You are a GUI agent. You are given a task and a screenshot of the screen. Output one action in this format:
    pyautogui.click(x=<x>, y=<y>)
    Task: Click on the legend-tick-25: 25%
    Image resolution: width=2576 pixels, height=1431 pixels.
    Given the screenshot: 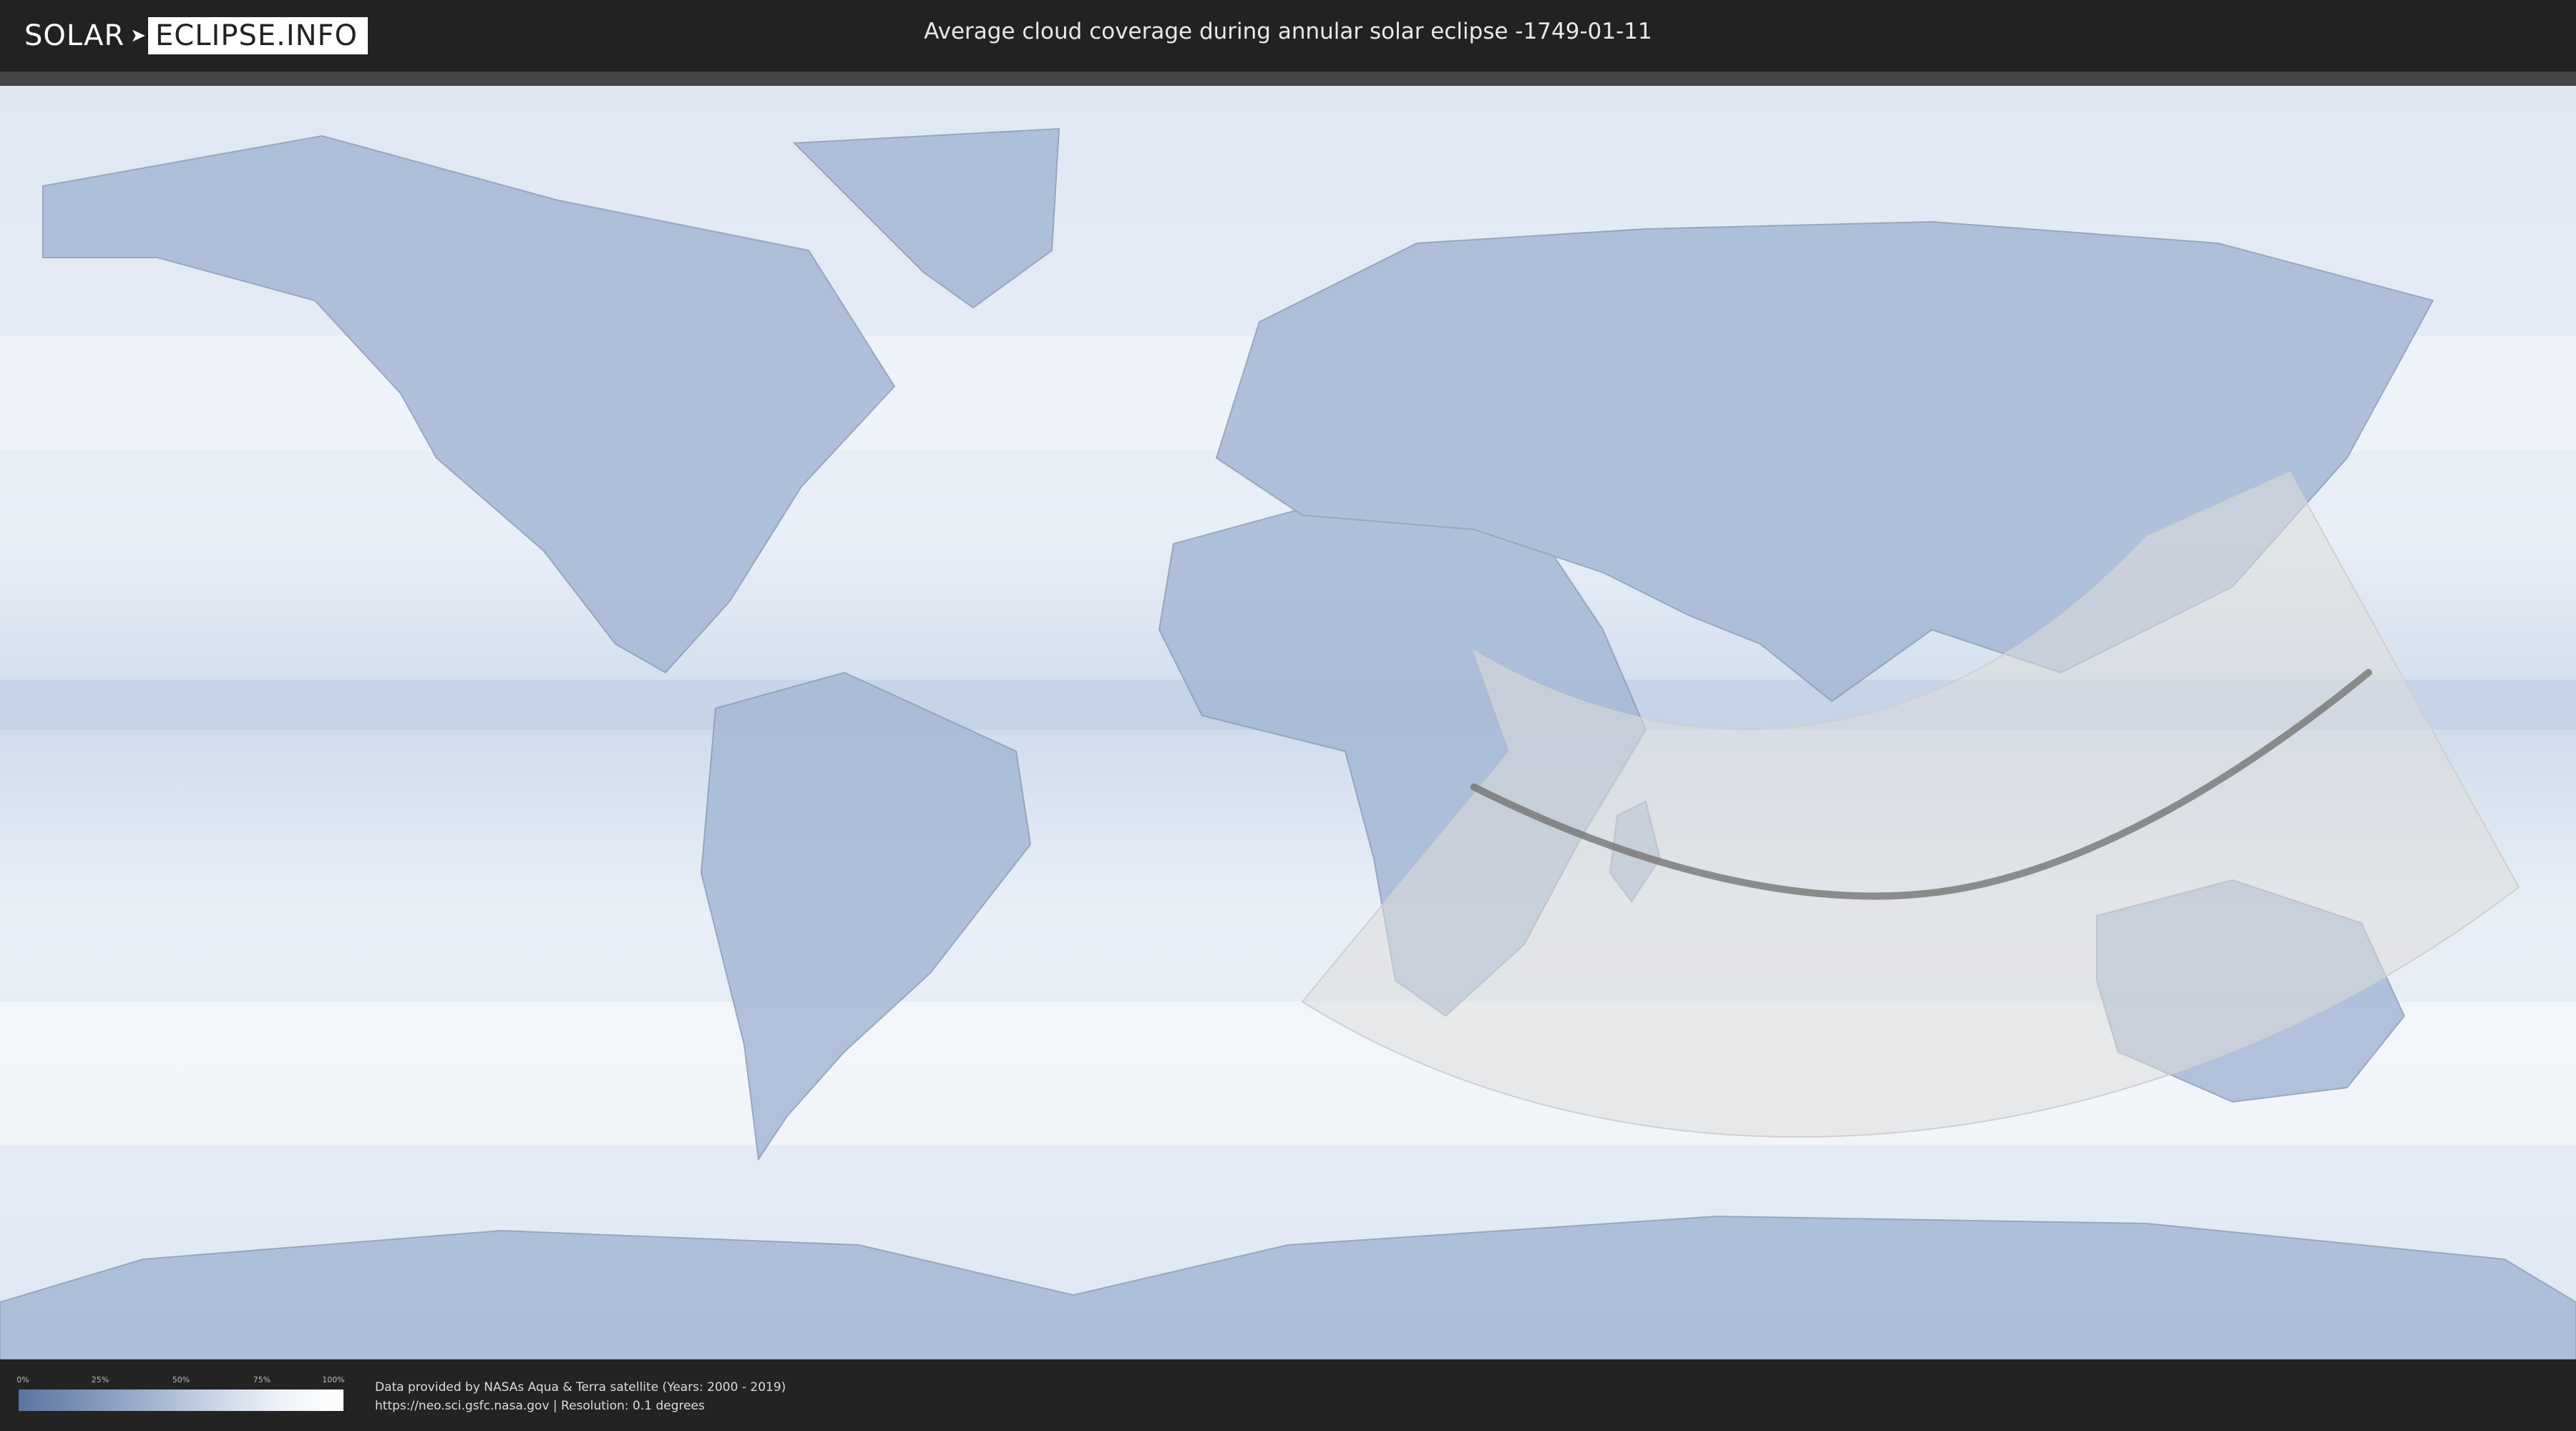 What is the action you would take?
    pyautogui.click(x=100, y=1379)
    